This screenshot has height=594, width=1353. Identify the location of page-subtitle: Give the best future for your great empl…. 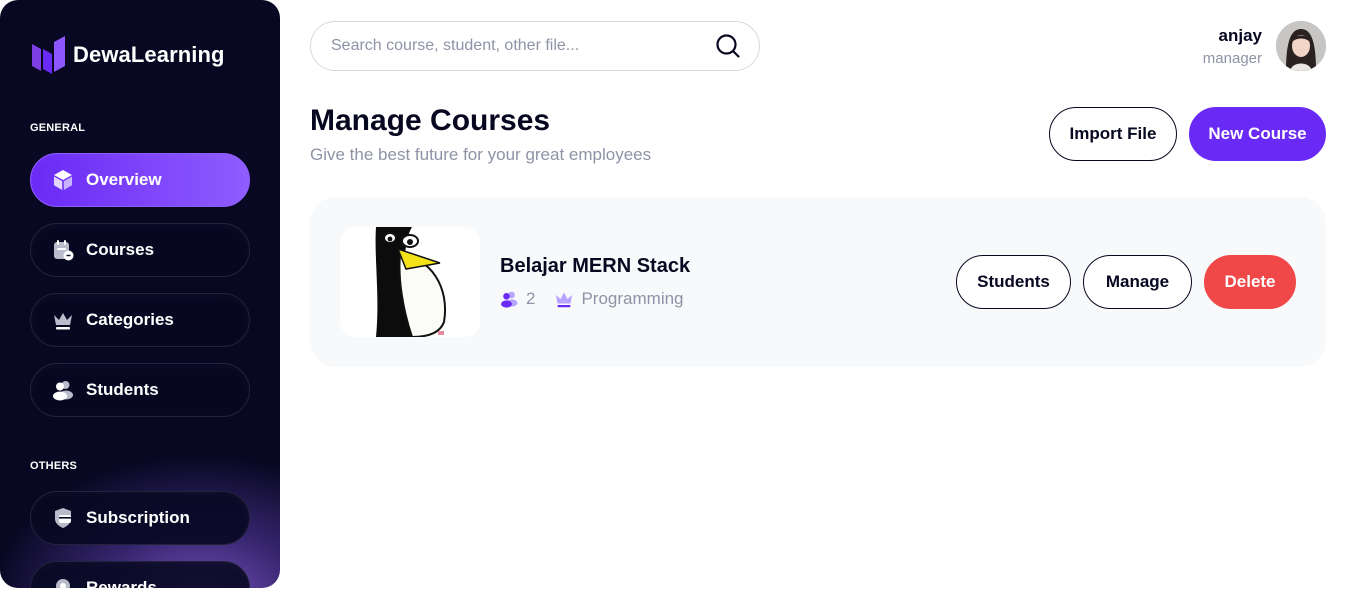
(481, 154).